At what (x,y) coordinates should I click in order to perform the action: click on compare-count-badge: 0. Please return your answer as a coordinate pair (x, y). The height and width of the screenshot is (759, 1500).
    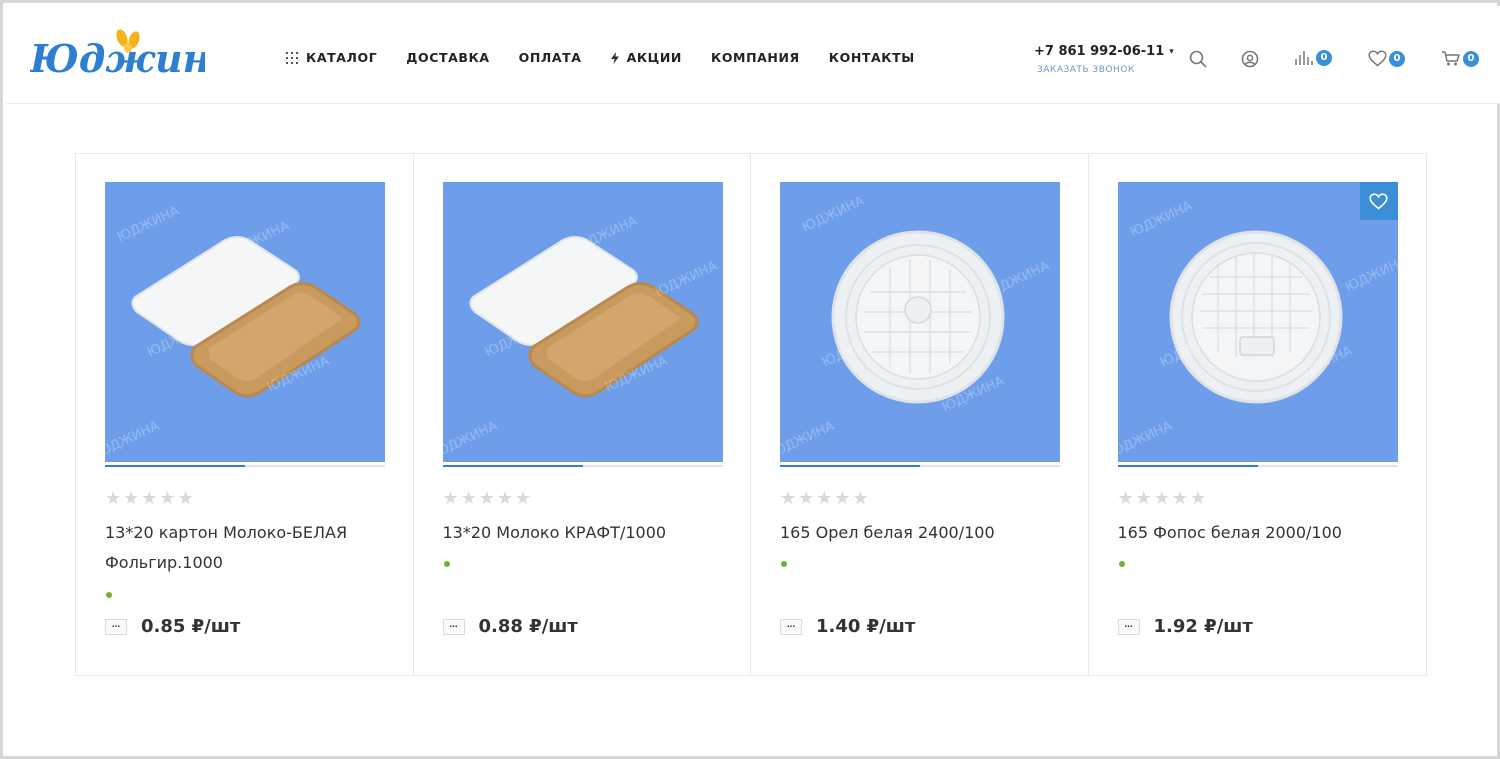
    Looking at the image, I should click on (1324, 58).